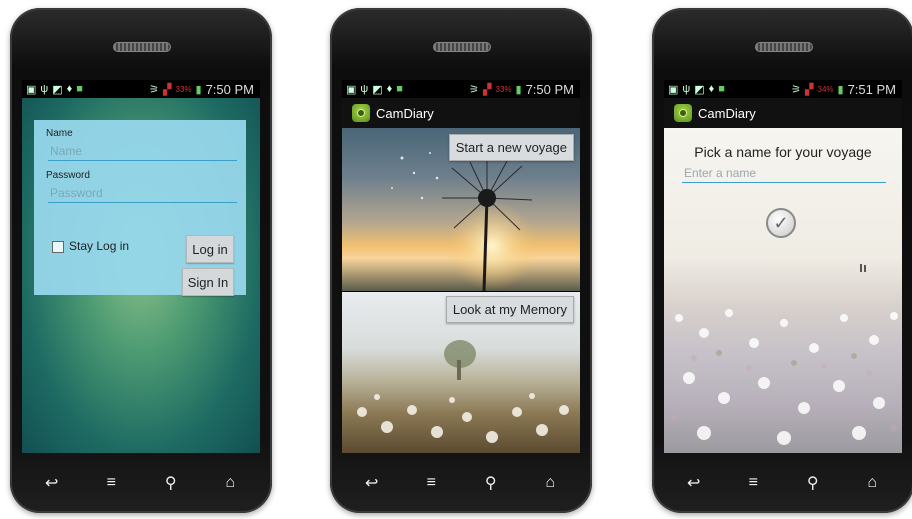  I want to click on confirm-check-button: ✓, so click(781, 223).